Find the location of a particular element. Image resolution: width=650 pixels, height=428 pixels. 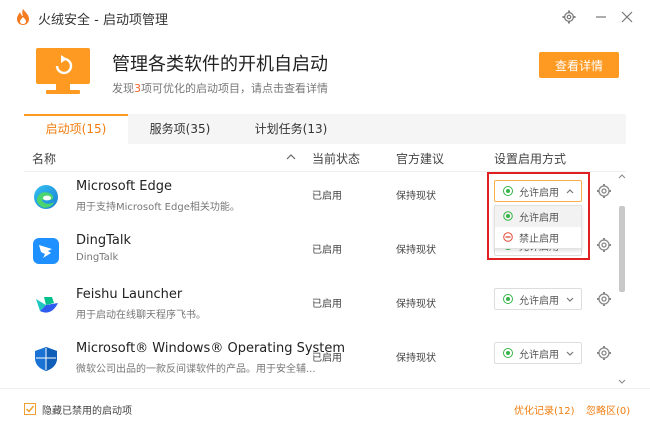

option-label: 允许启用 is located at coordinates (539, 218).